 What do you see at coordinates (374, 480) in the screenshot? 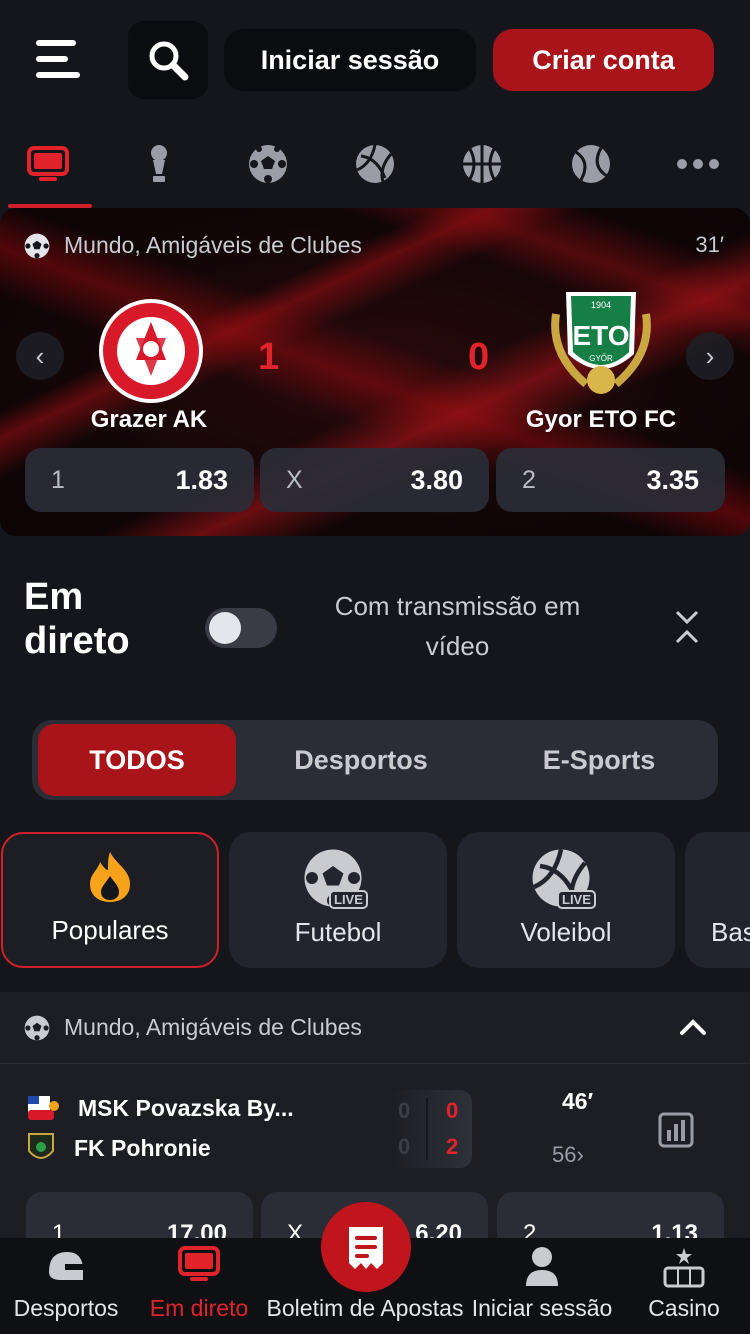
I see `odd-draw-button: X 3.80` at bounding box center [374, 480].